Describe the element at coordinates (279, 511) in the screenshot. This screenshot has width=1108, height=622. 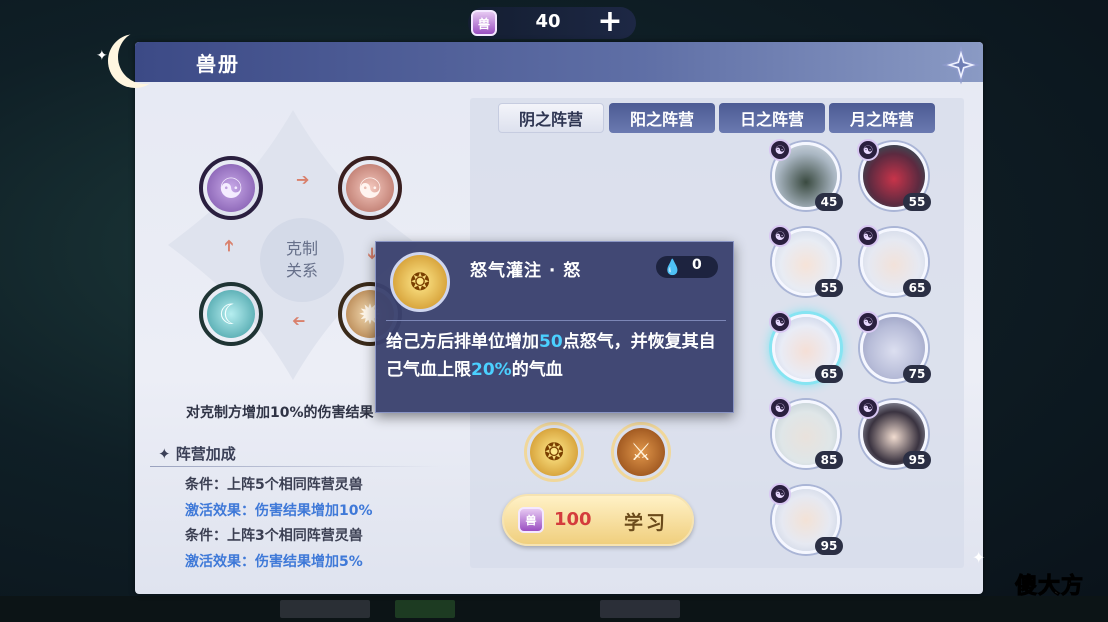
I see `bonus-effect: 激活效果：伤害结果增加10%` at that location.